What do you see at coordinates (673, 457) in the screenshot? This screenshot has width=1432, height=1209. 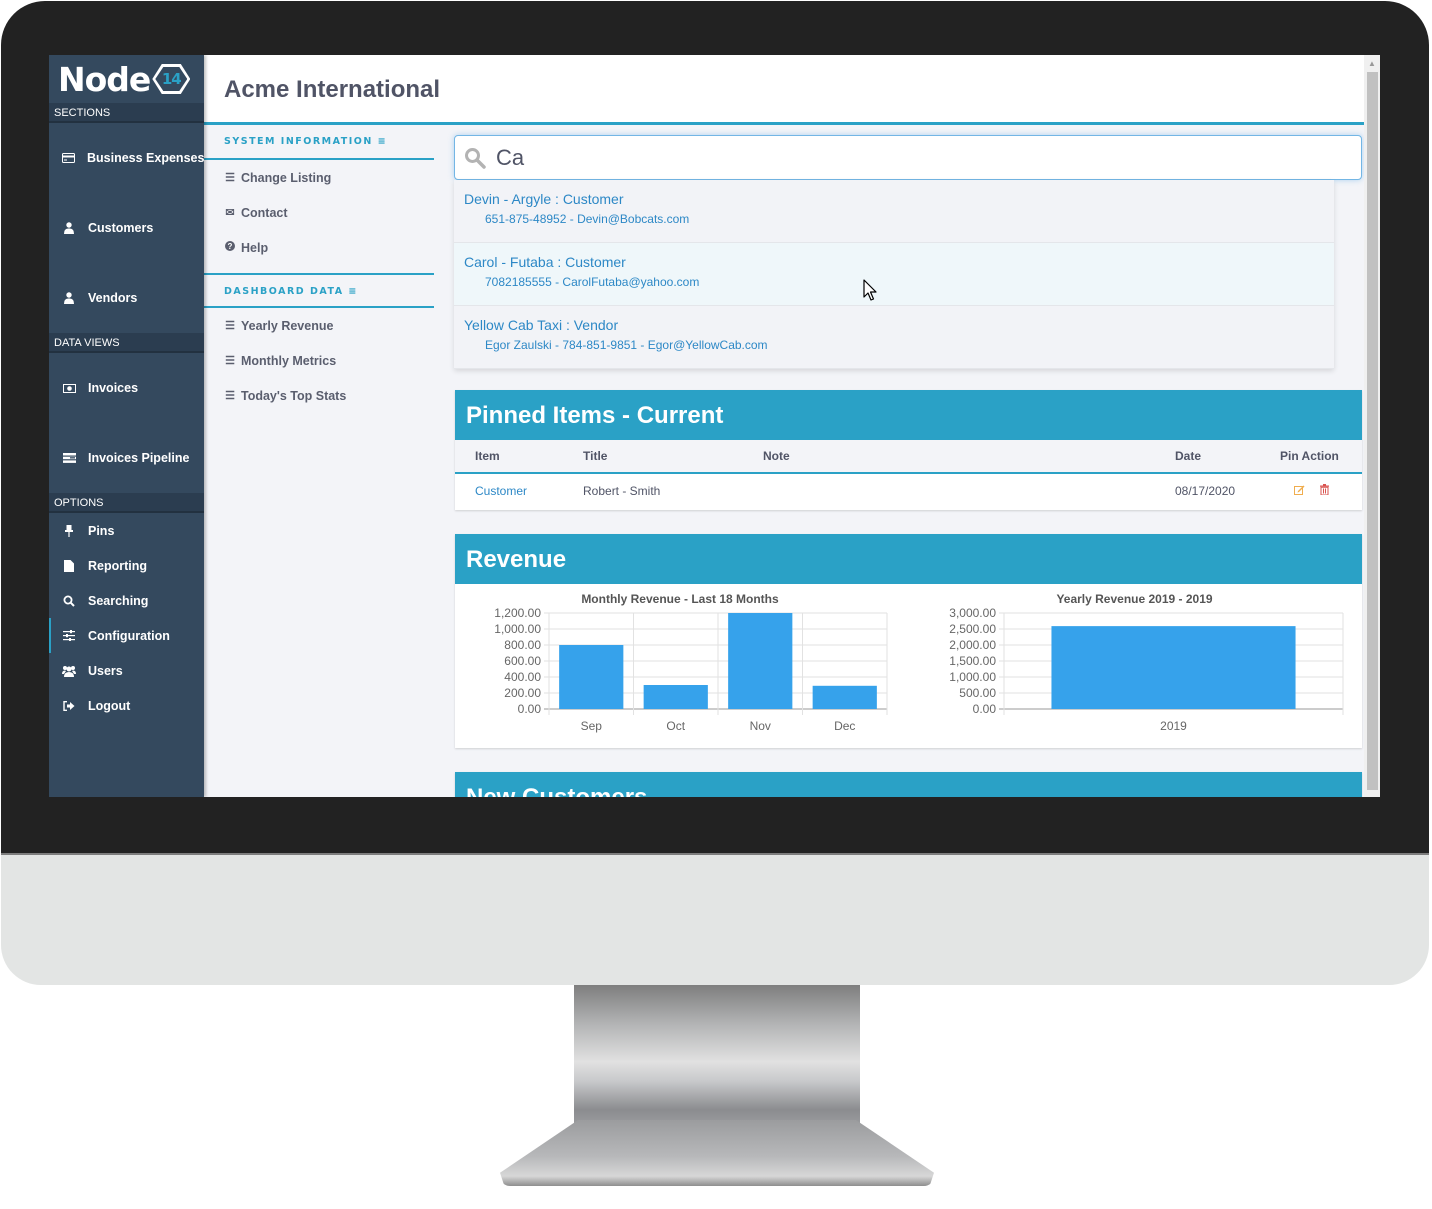 I see `column-header-title: Title` at bounding box center [673, 457].